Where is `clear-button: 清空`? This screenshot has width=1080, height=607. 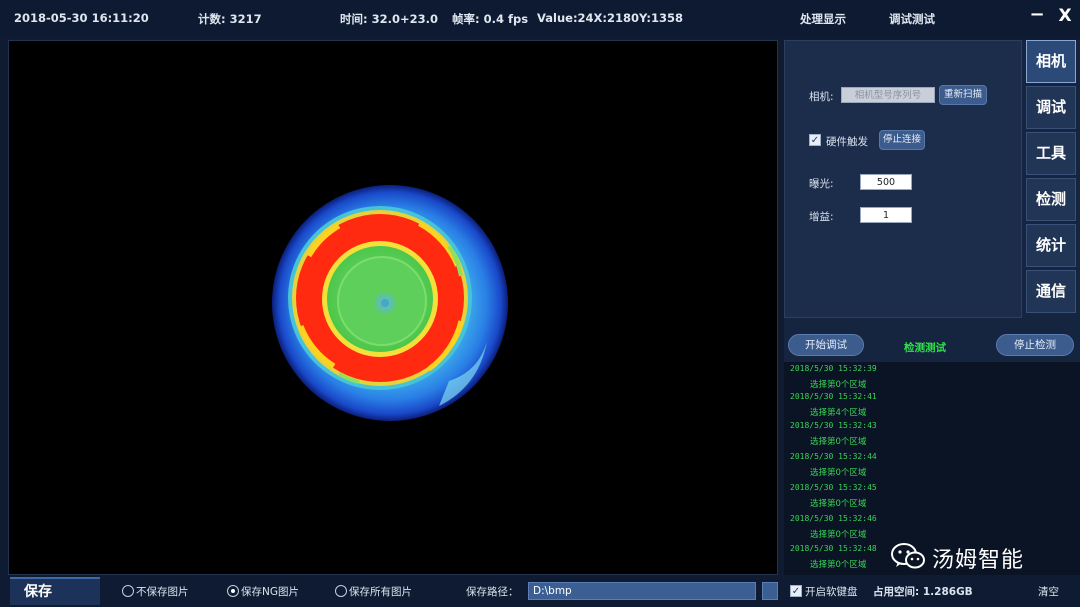 clear-button: 清空 is located at coordinates (1048, 591).